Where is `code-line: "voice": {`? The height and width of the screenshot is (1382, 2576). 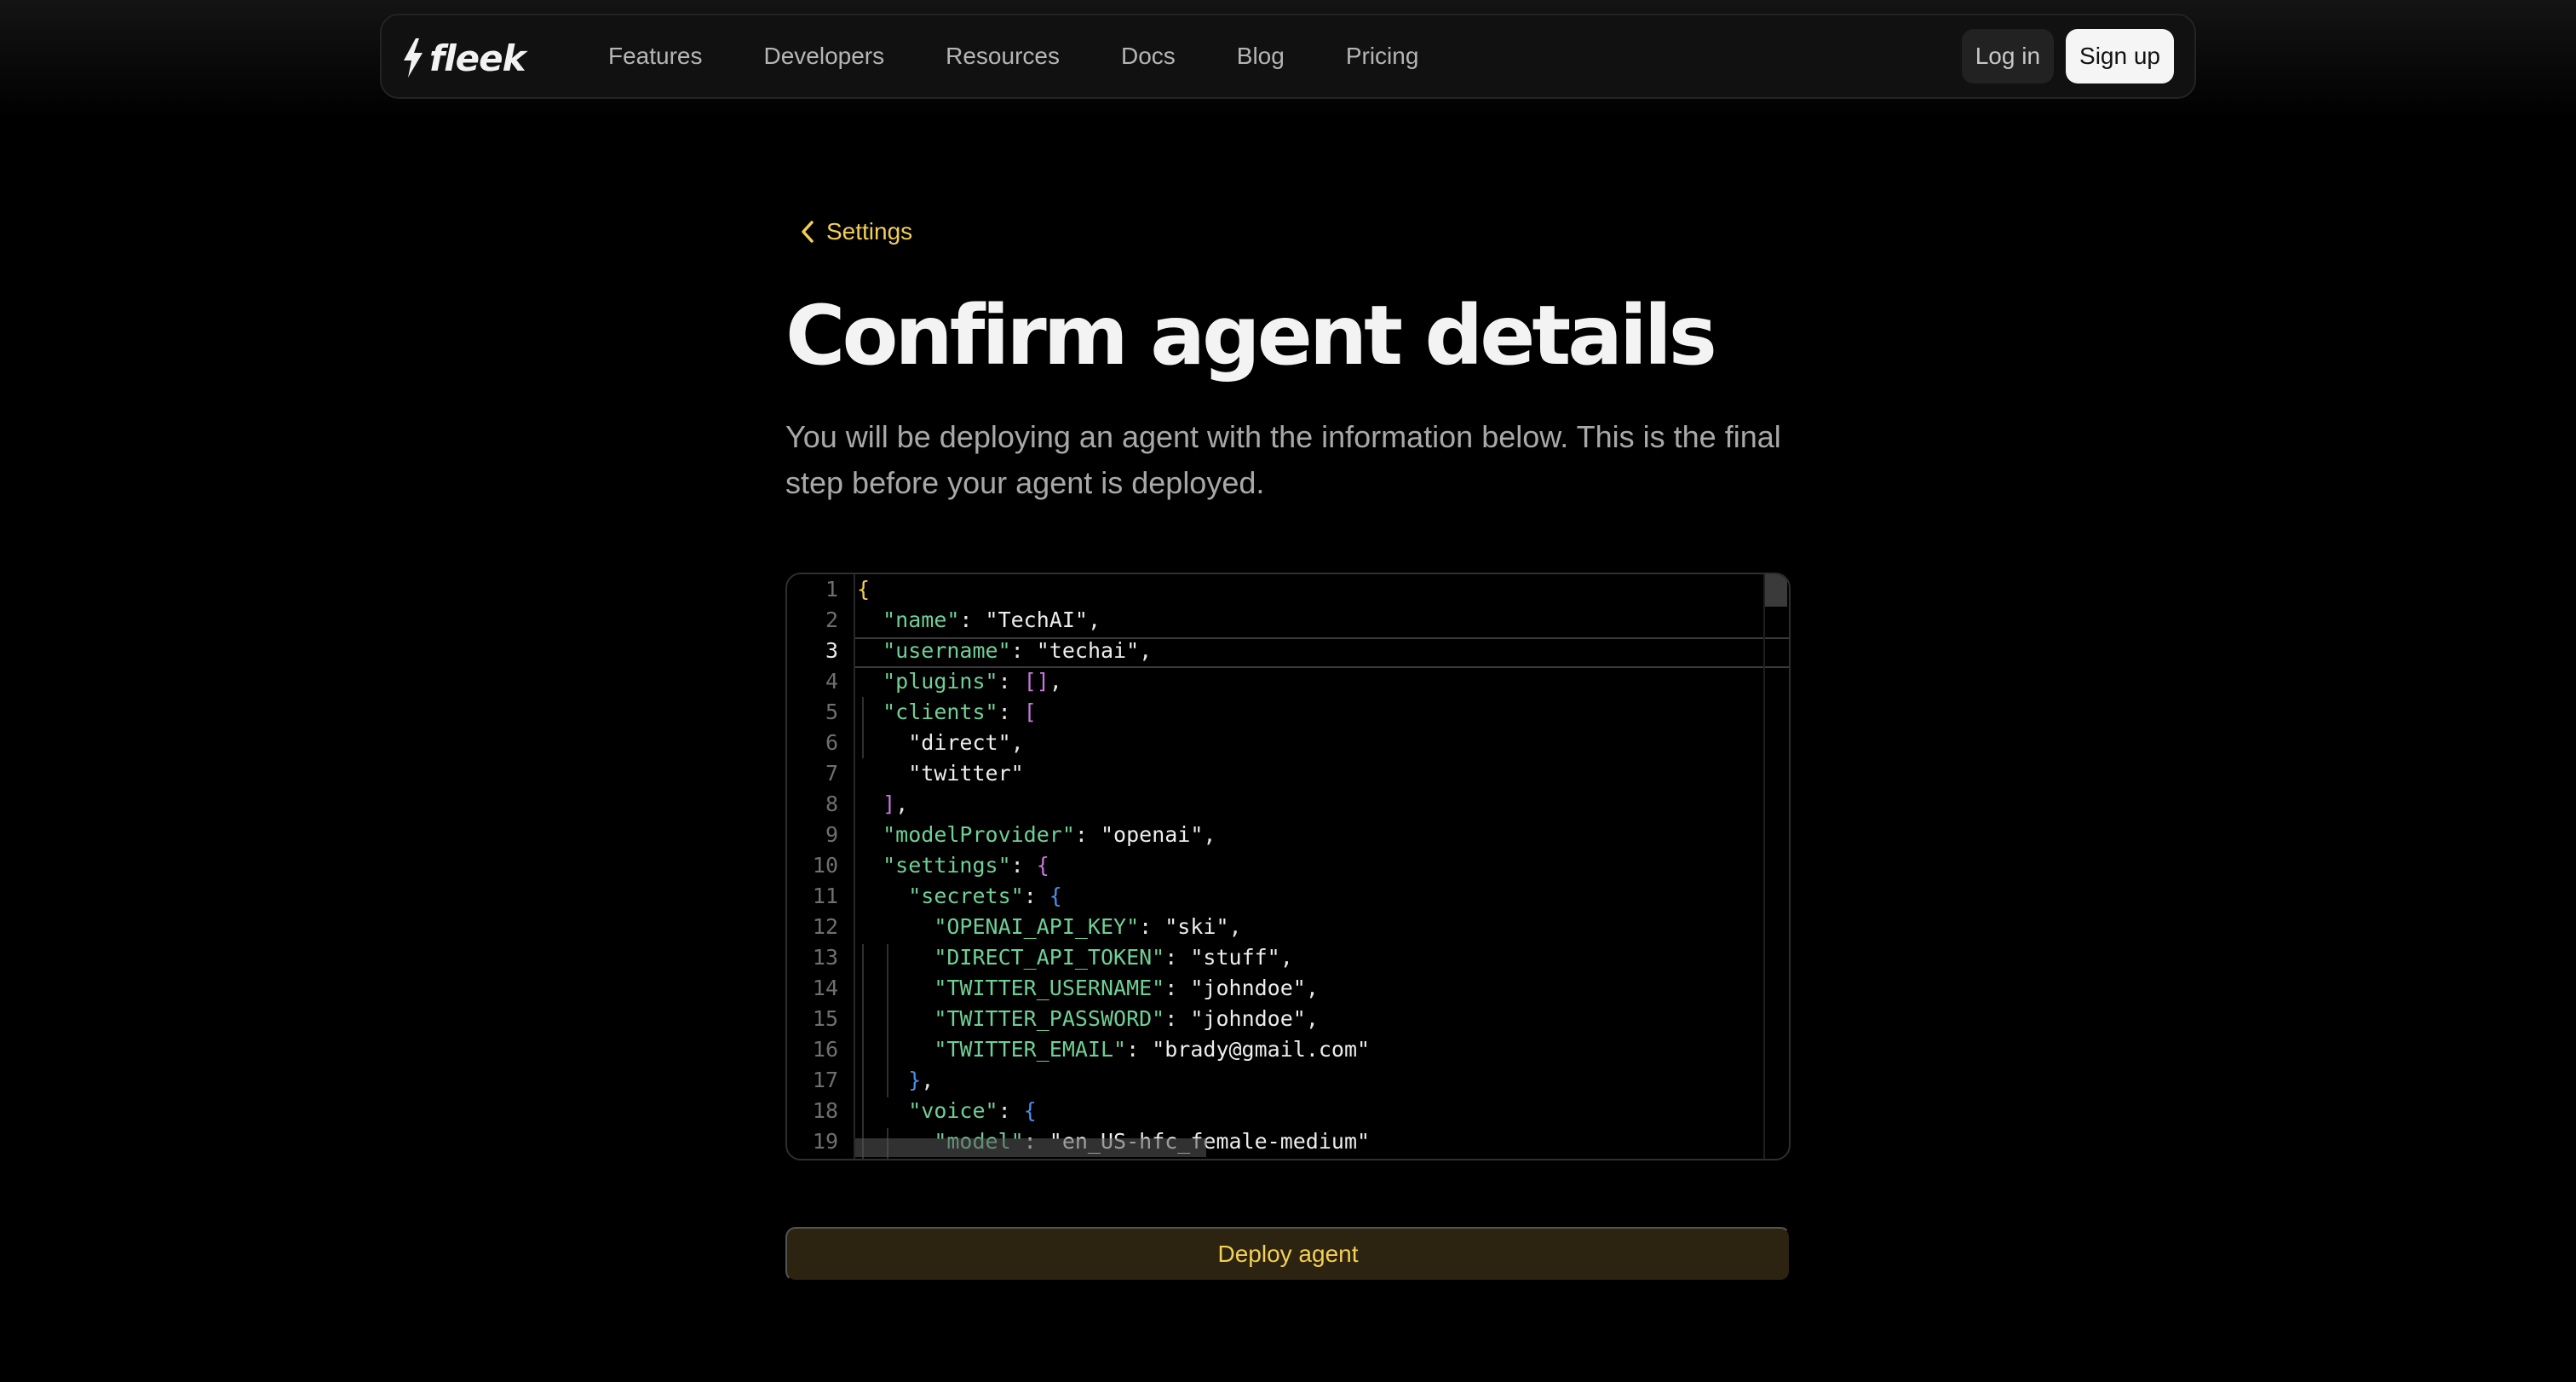
code-line: "voice": { is located at coordinates (972, 1110).